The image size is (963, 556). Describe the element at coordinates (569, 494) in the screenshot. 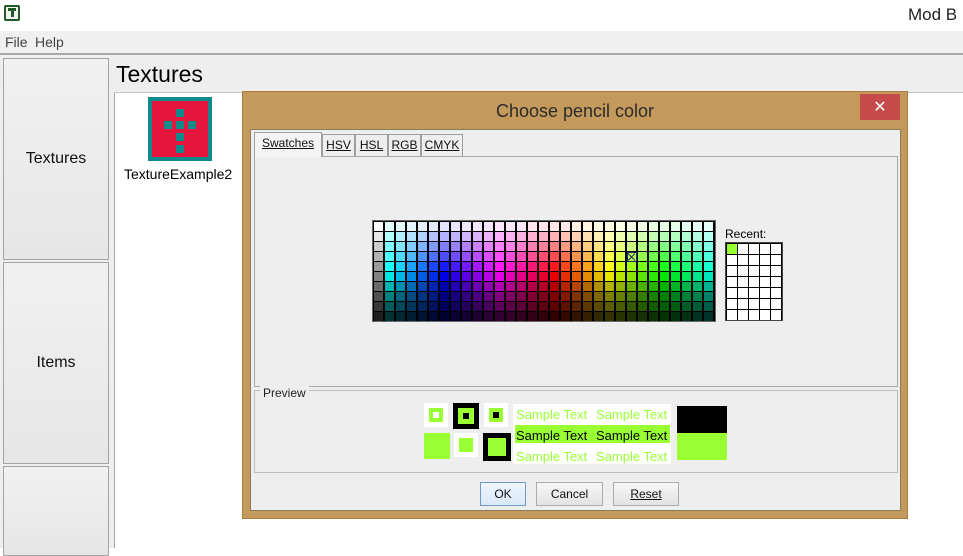

I see `cancel-button: Cancel` at that location.